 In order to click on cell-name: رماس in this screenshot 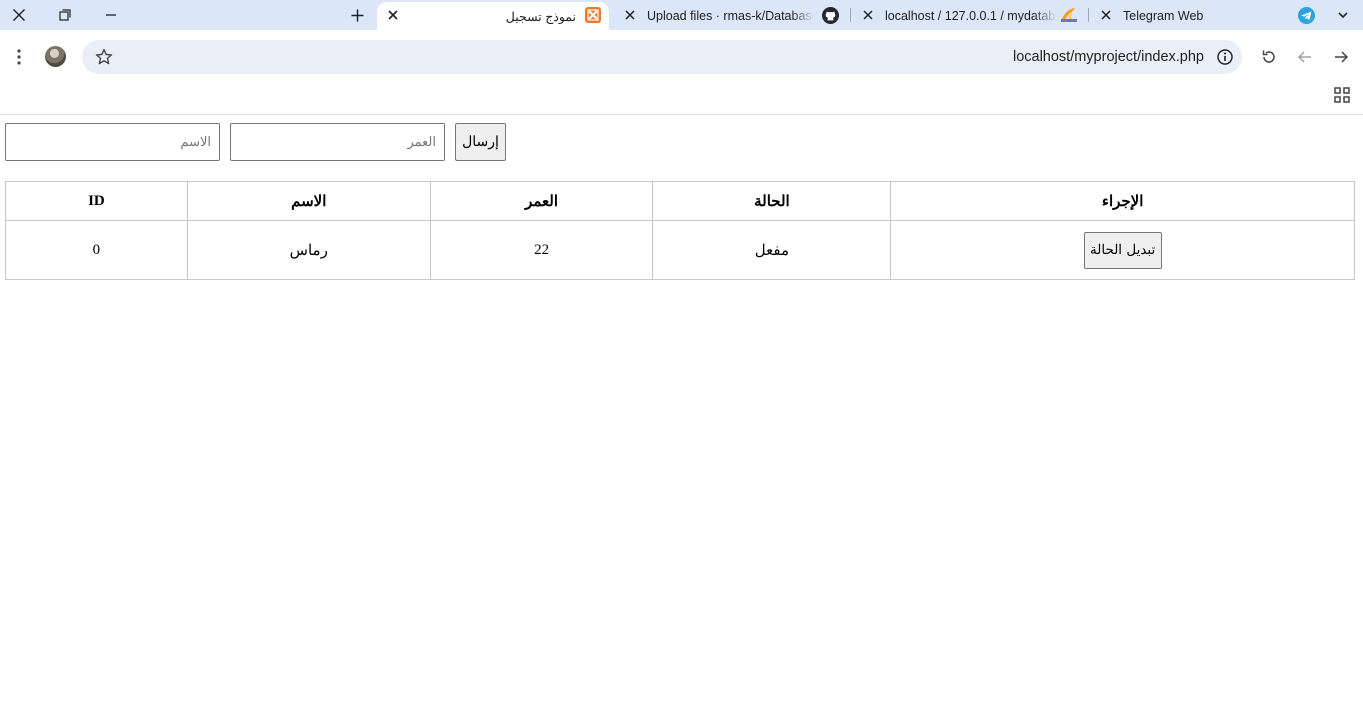, I will do `click(308, 250)`.